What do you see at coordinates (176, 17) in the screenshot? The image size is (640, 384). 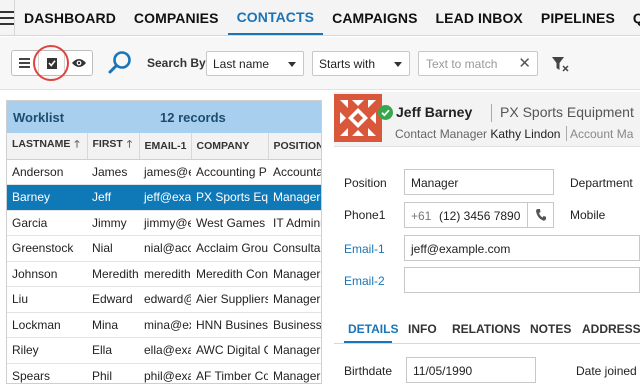 I see `nav-companies: COMPANIES` at bounding box center [176, 17].